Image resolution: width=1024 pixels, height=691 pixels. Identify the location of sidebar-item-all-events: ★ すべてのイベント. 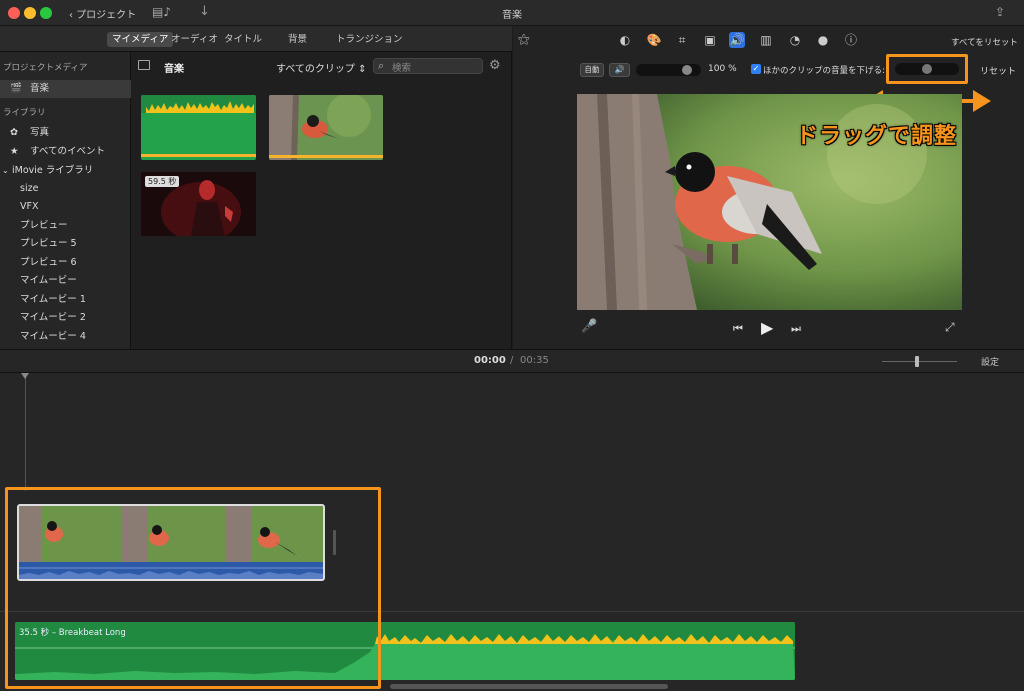
(65, 152).